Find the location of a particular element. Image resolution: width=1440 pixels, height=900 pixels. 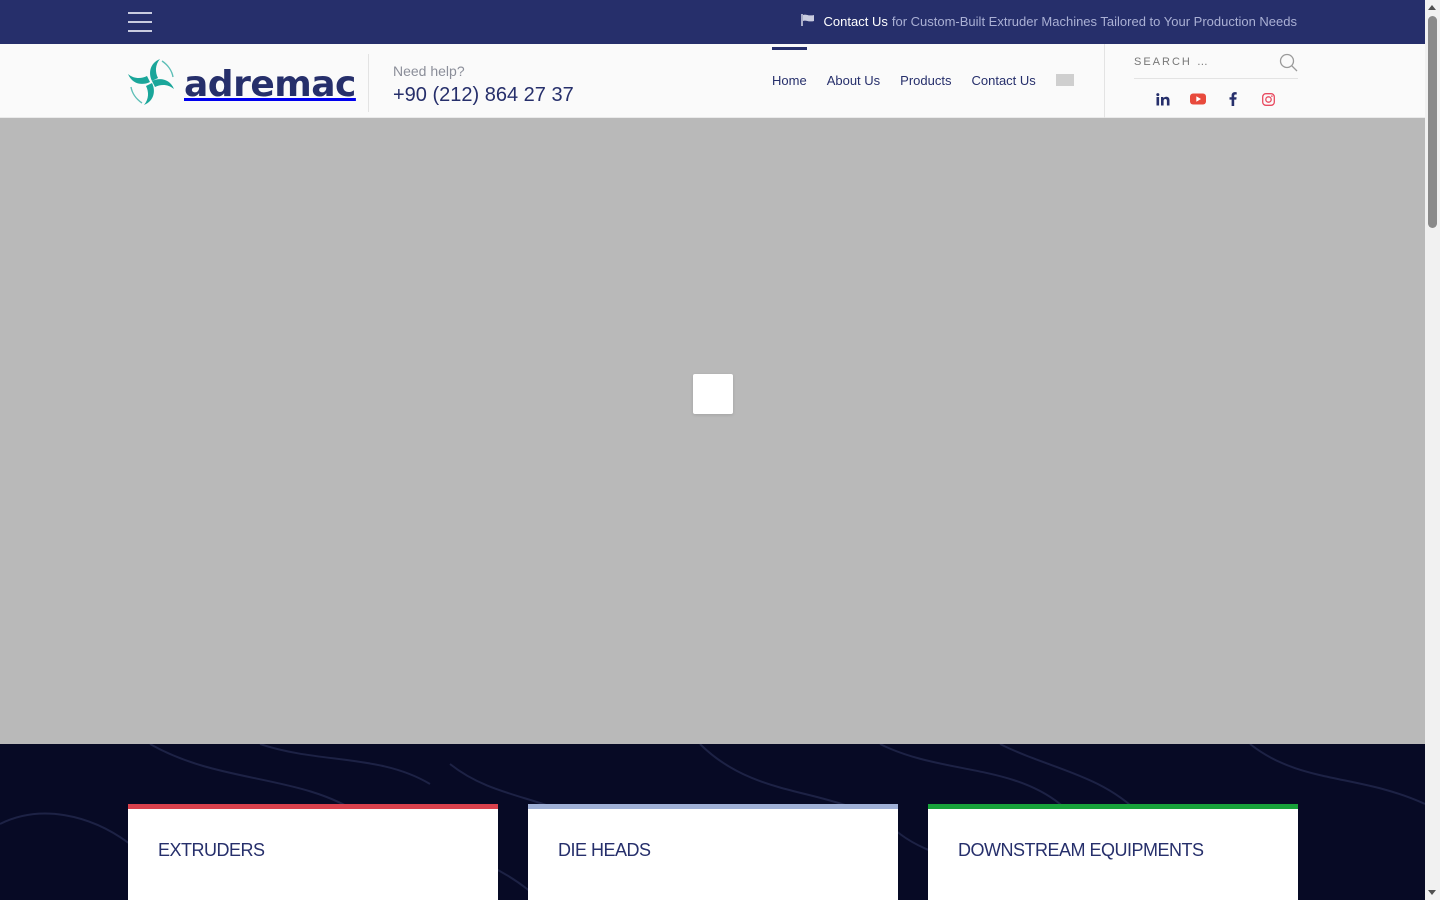

linkedin-icon is located at coordinates (1163, 99).